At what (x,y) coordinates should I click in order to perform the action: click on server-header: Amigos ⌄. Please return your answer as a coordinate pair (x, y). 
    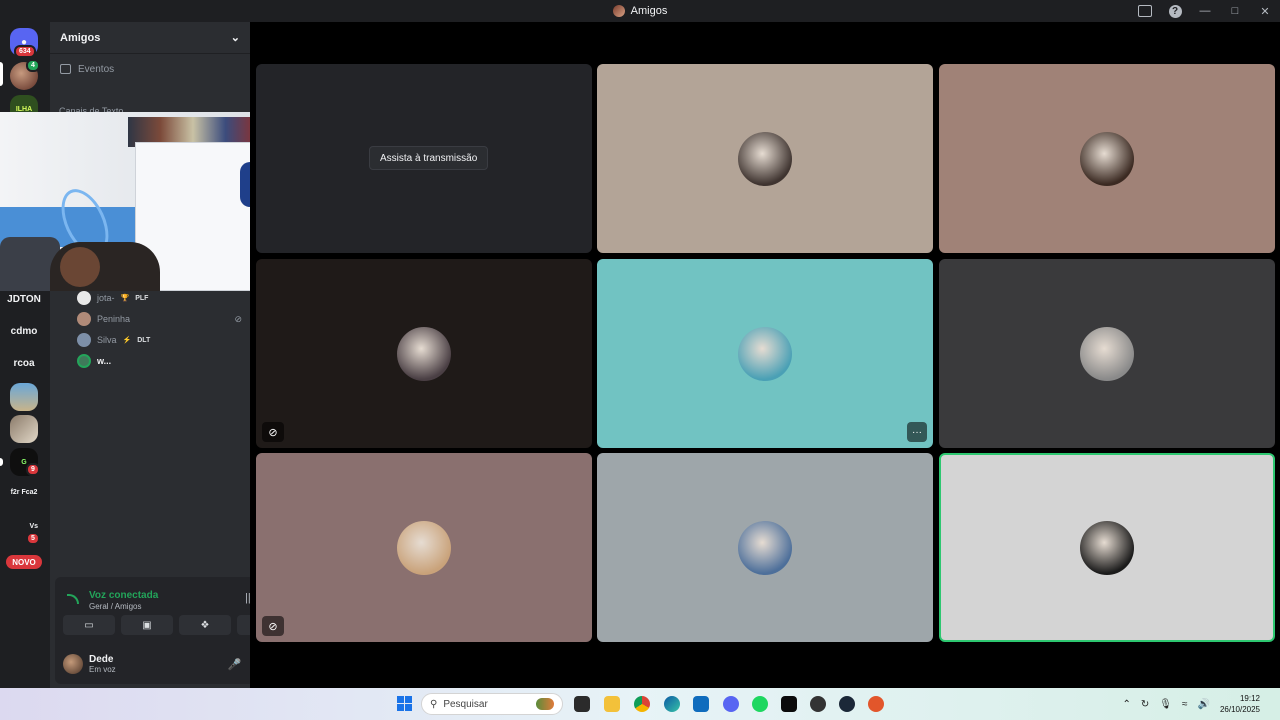
    Looking at the image, I should click on (150, 38).